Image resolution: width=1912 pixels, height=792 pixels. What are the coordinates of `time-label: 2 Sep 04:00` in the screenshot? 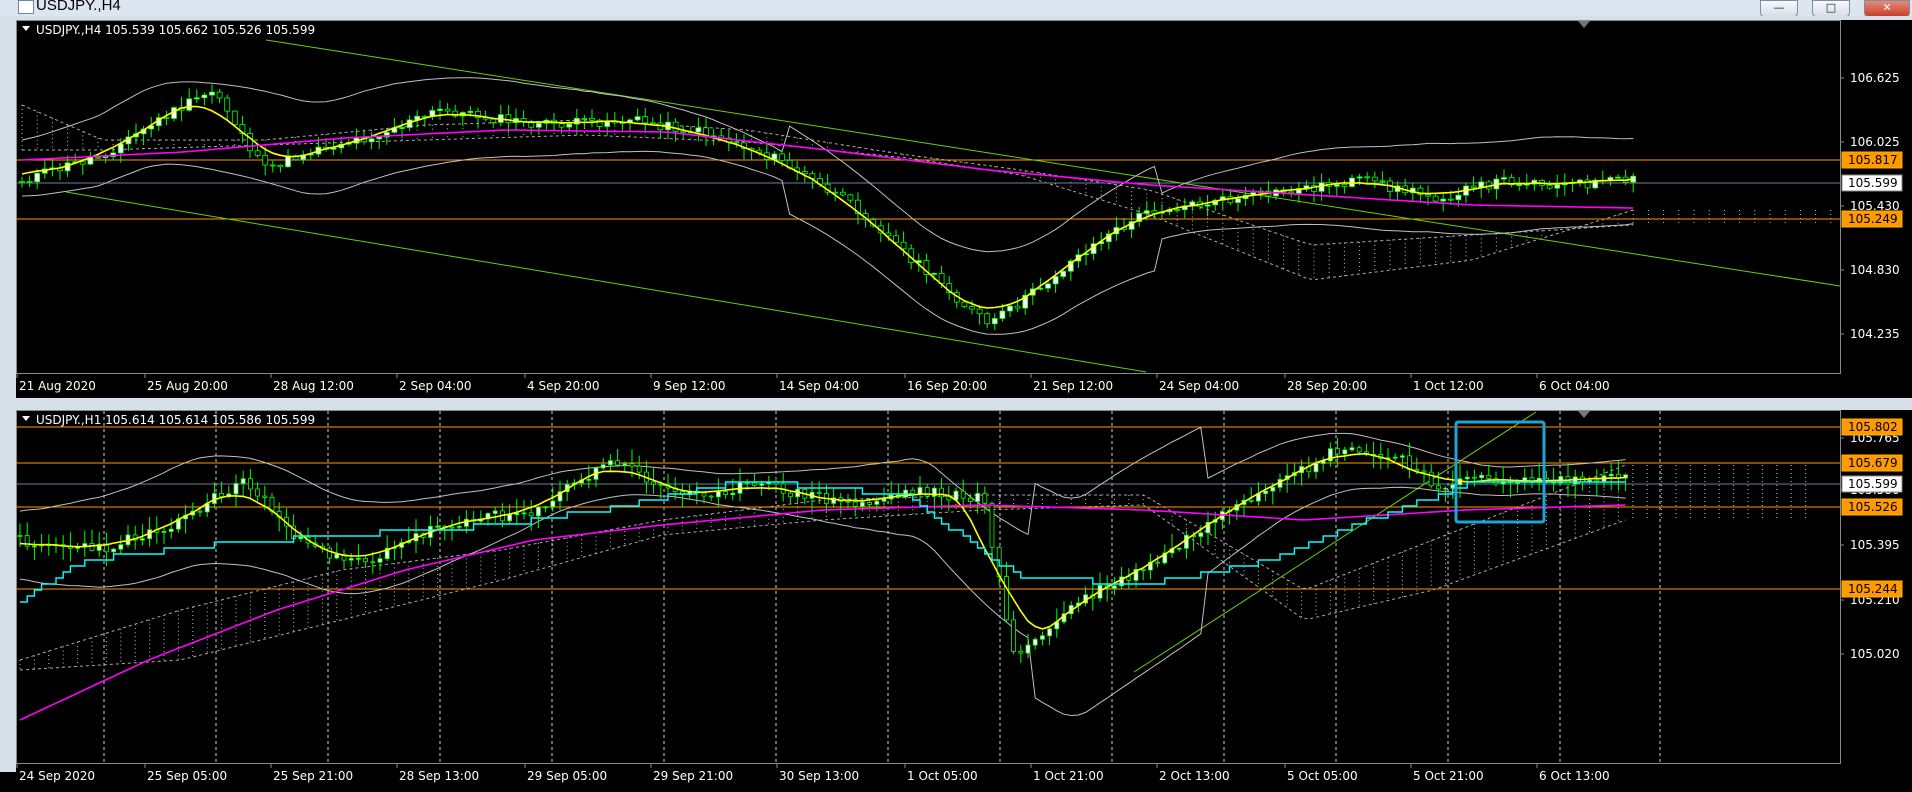 It's located at (435, 386).